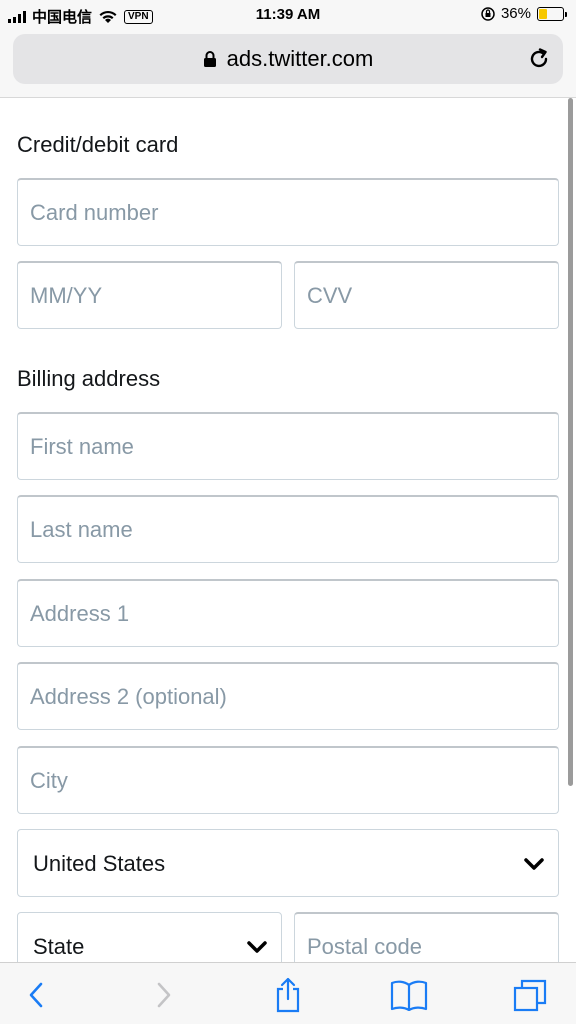  I want to click on last-name-field, so click(288, 529).